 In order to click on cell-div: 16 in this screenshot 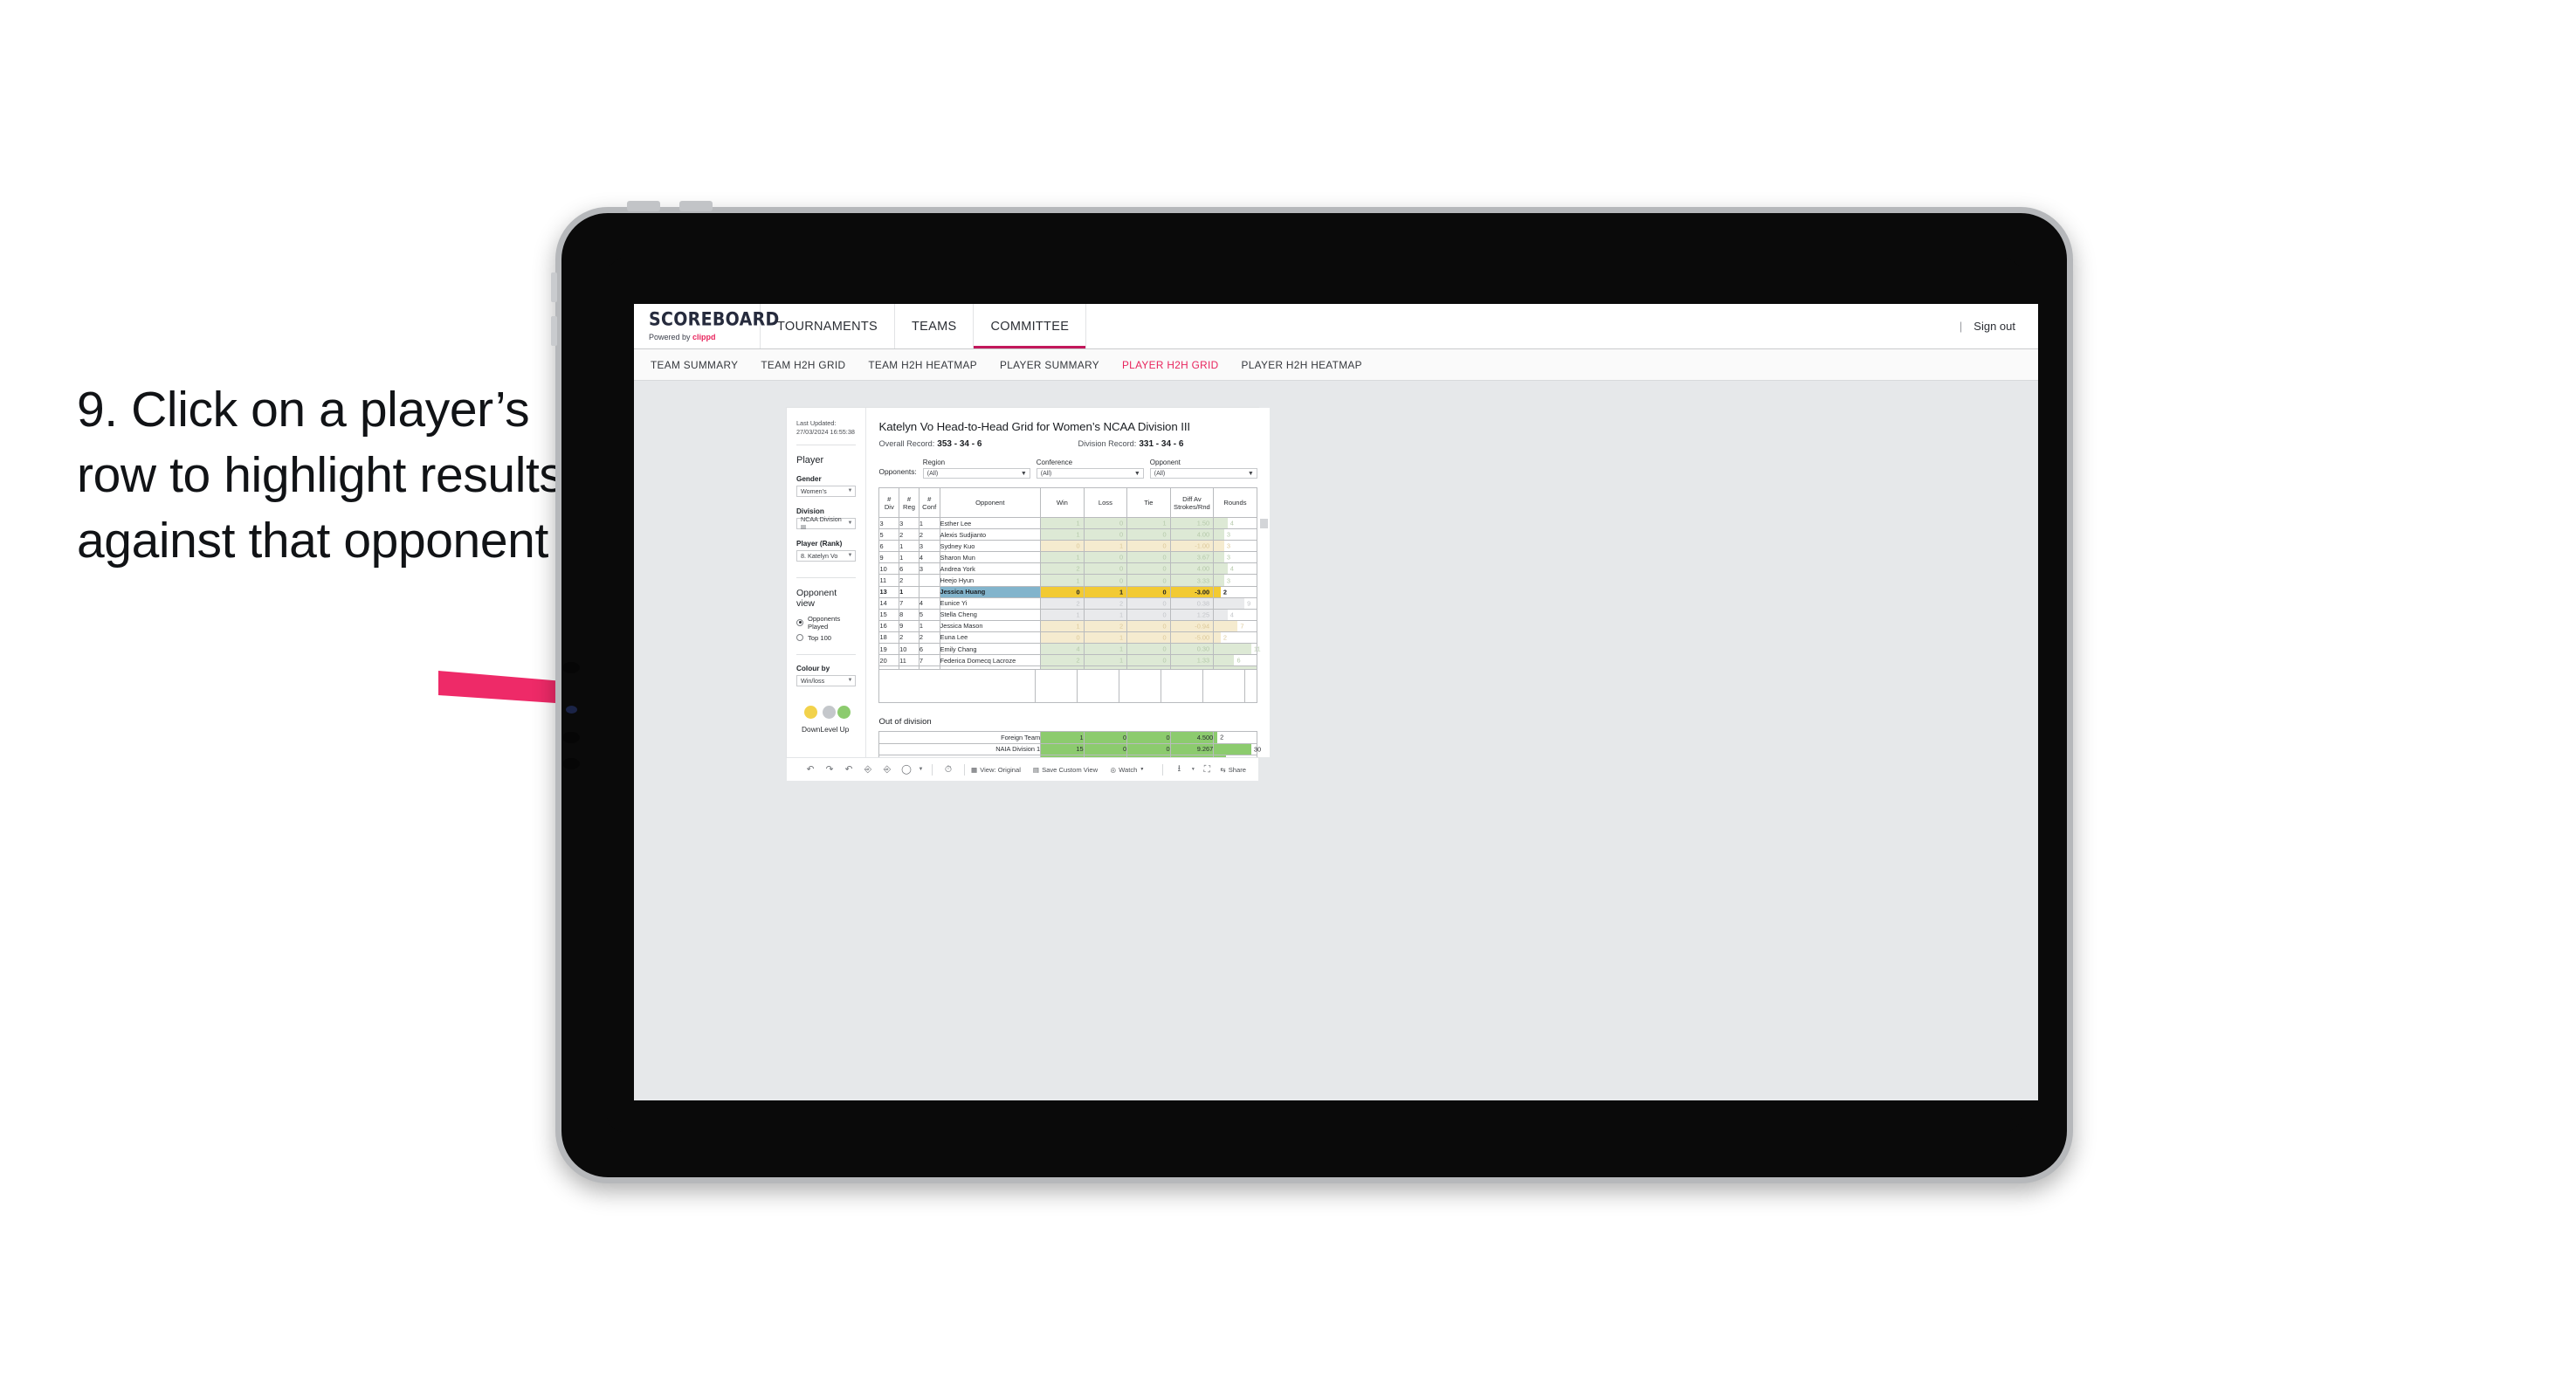, I will do `click(889, 625)`.